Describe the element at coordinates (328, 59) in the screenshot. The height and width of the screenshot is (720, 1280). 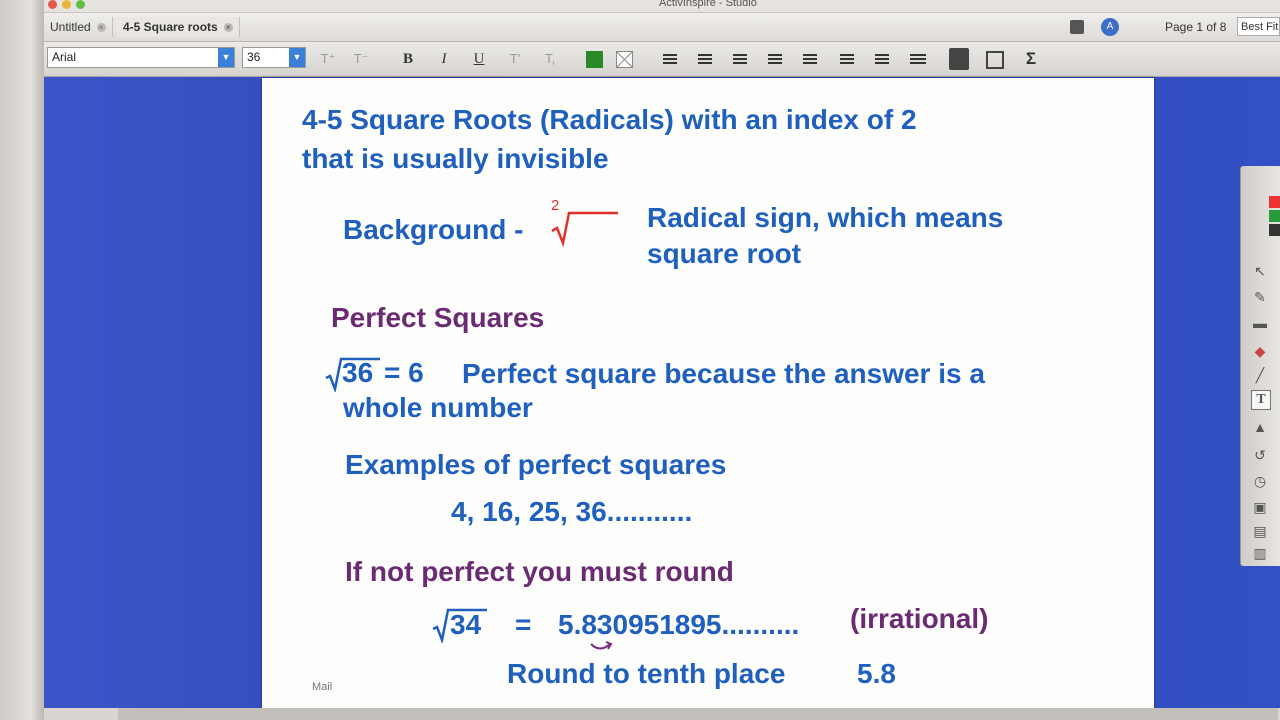
I see `increase-font-icon: T⁺` at that location.